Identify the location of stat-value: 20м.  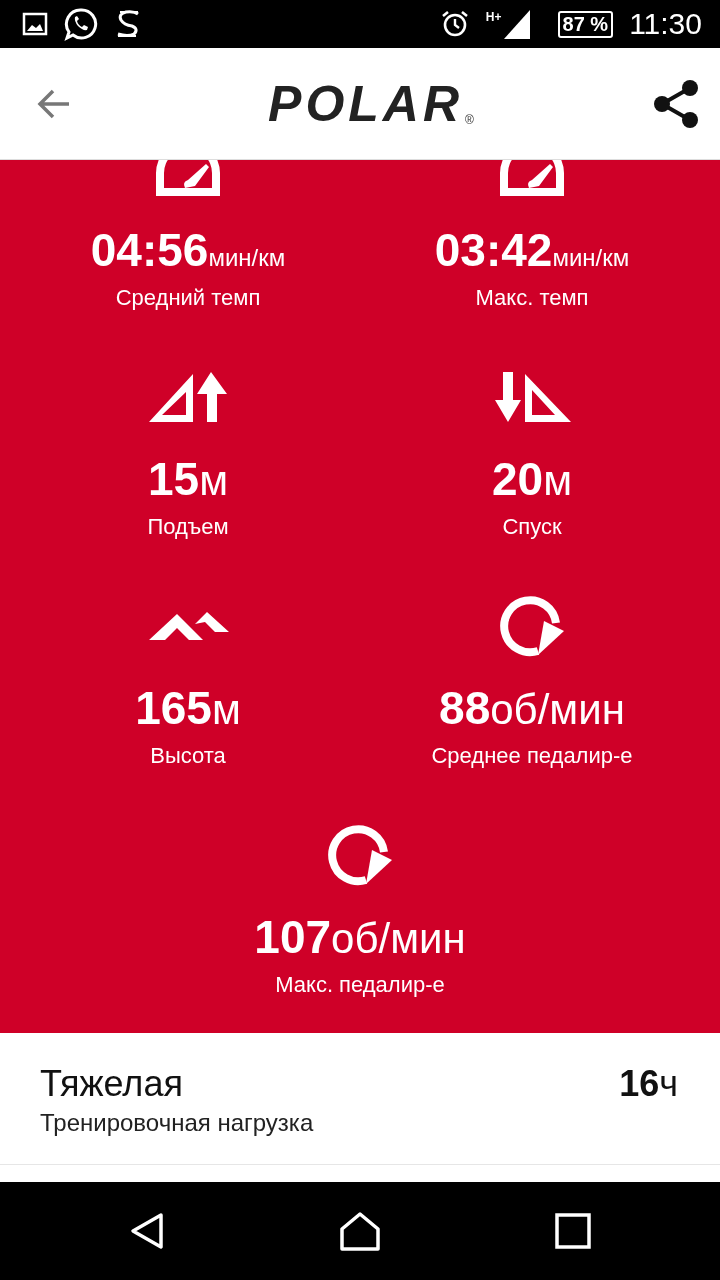
(531, 479).